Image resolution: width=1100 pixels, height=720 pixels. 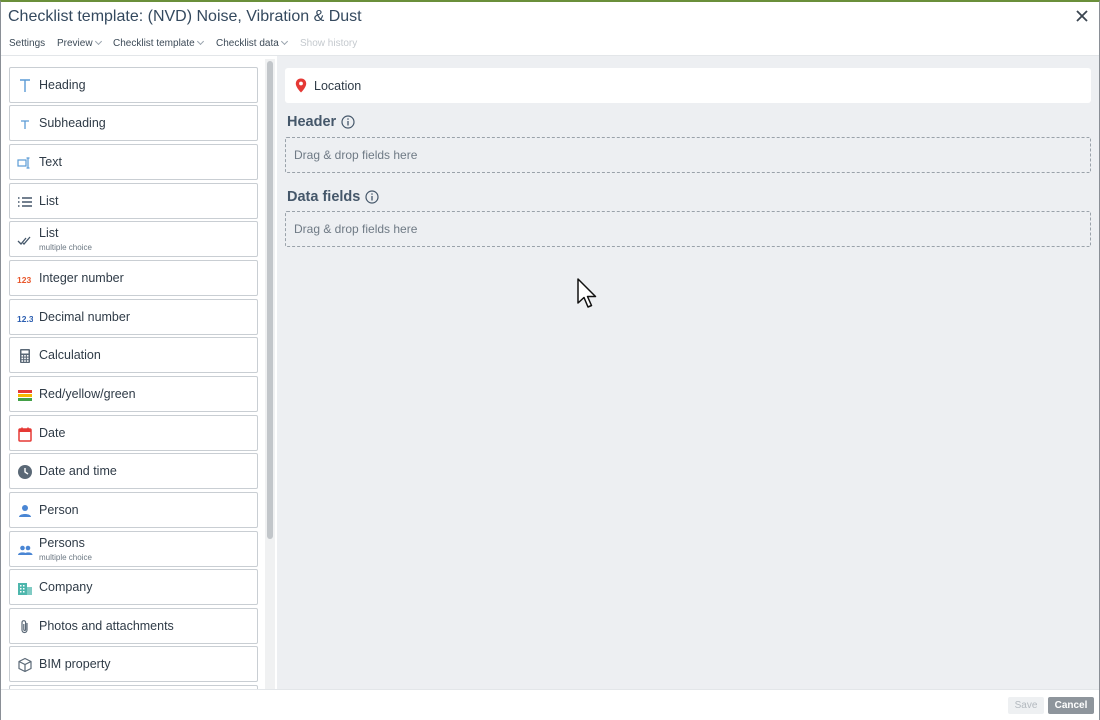 What do you see at coordinates (587, 293) in the screenshot?
I see `mouse-pointer-icon` at bounding box center [587, 293].